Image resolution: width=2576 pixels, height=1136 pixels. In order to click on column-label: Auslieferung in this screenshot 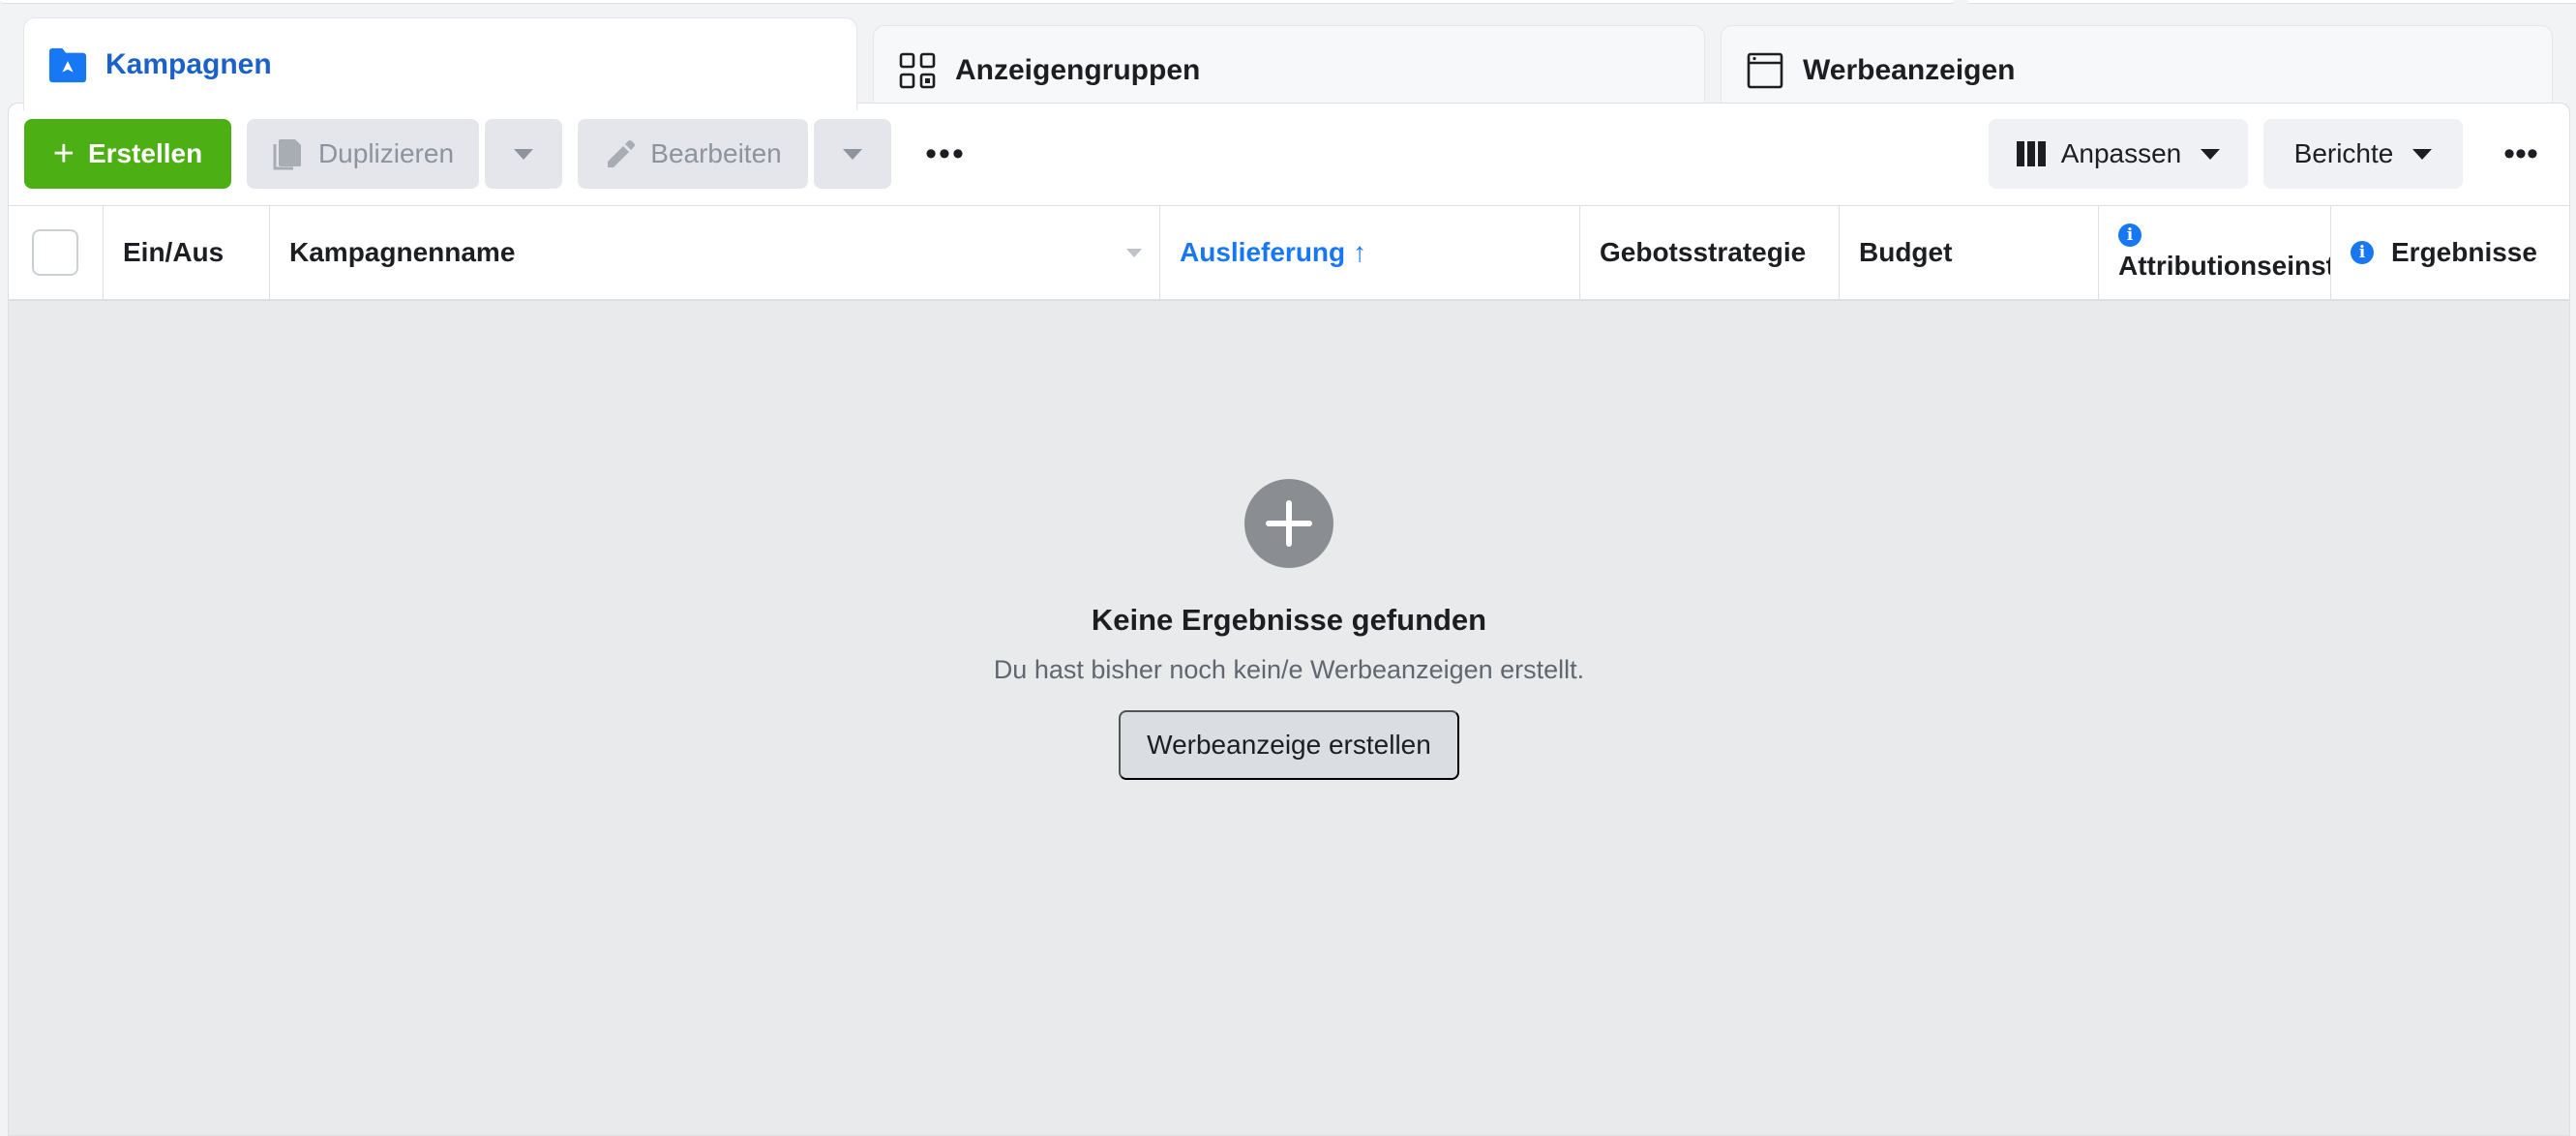, I will do `click(1263, 252)`.